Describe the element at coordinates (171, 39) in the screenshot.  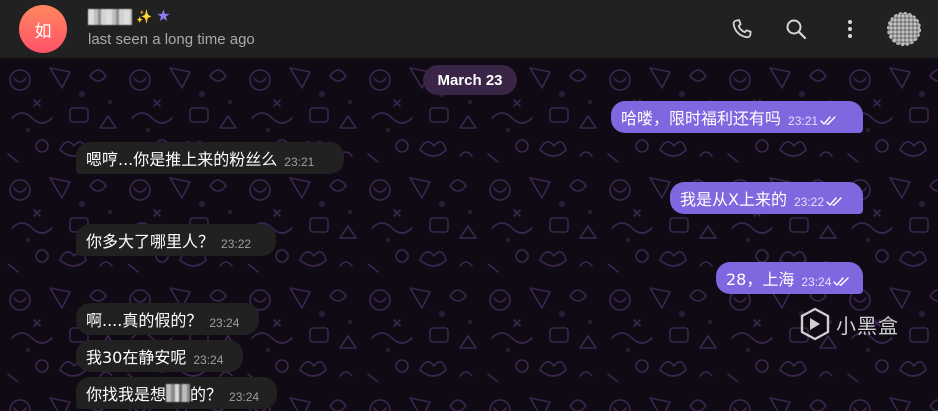
I see `last-seen-status: last seen a long time ago` at that location.